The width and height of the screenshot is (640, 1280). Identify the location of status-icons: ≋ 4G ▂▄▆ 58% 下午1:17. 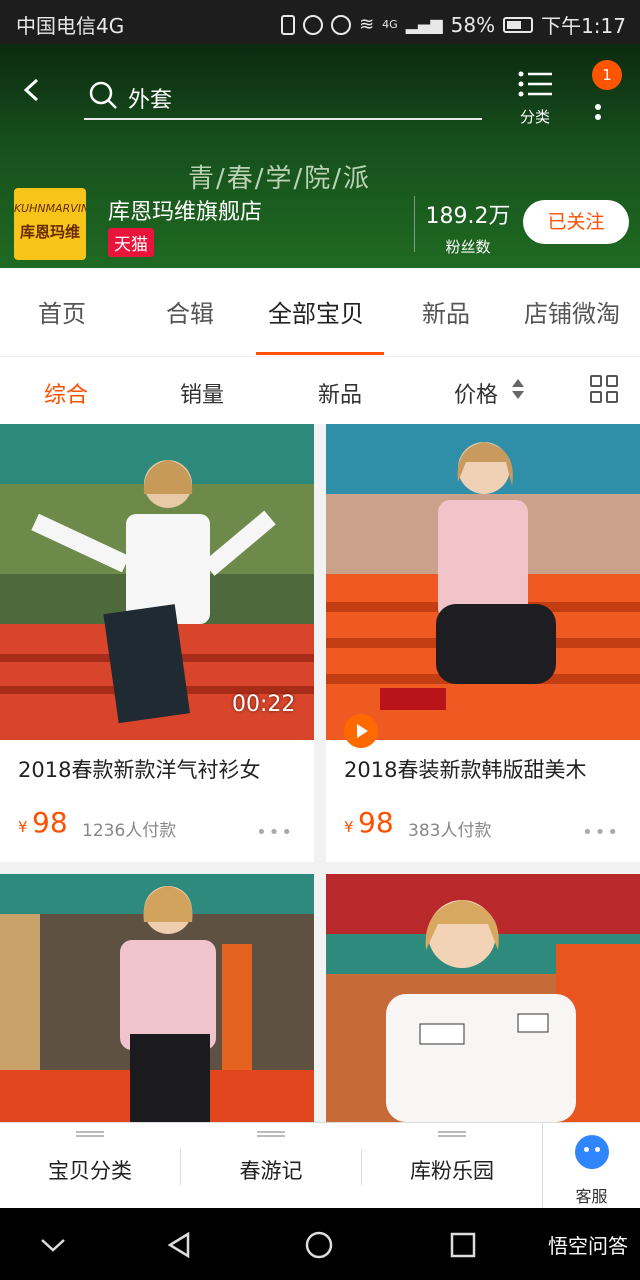
(453, 24).